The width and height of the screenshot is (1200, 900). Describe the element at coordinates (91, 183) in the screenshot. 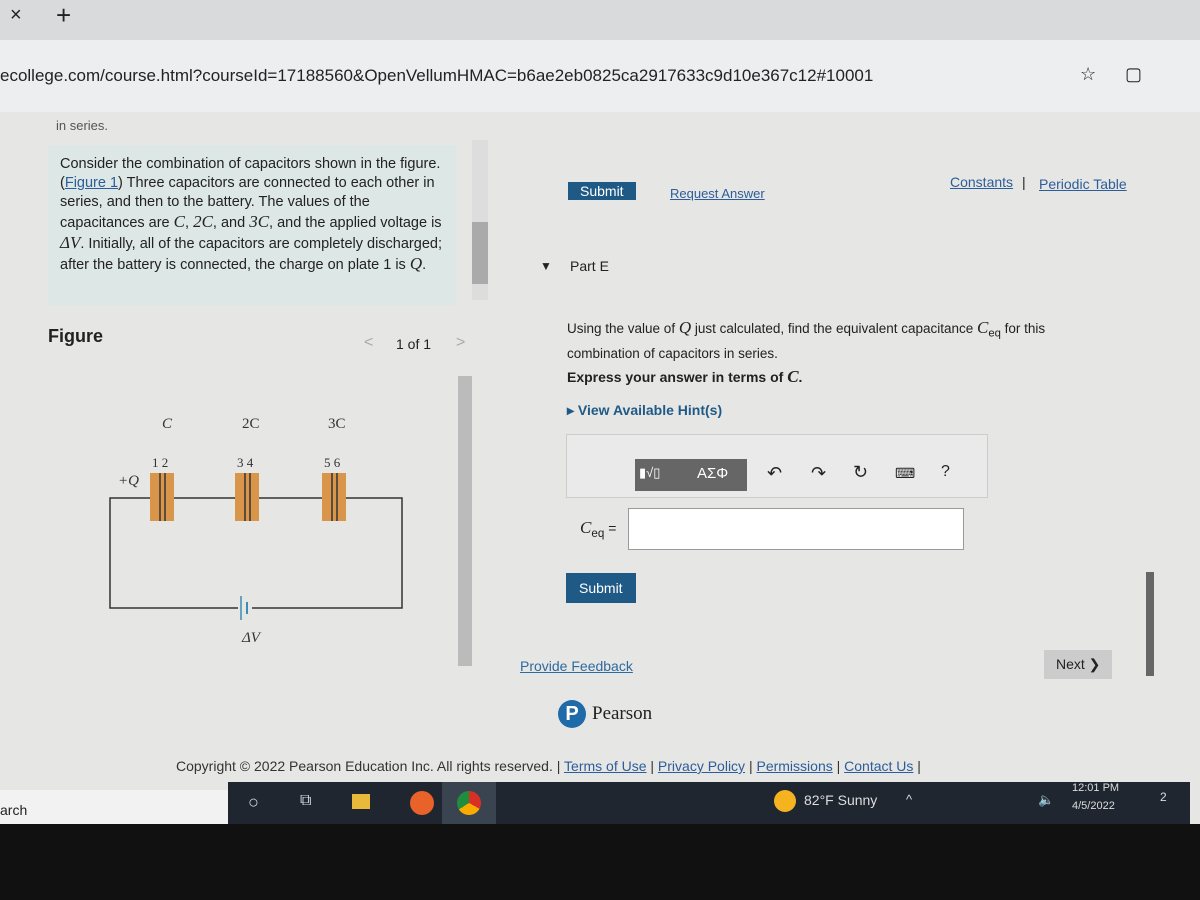

I see `figure-link: Figure 1` at that location.